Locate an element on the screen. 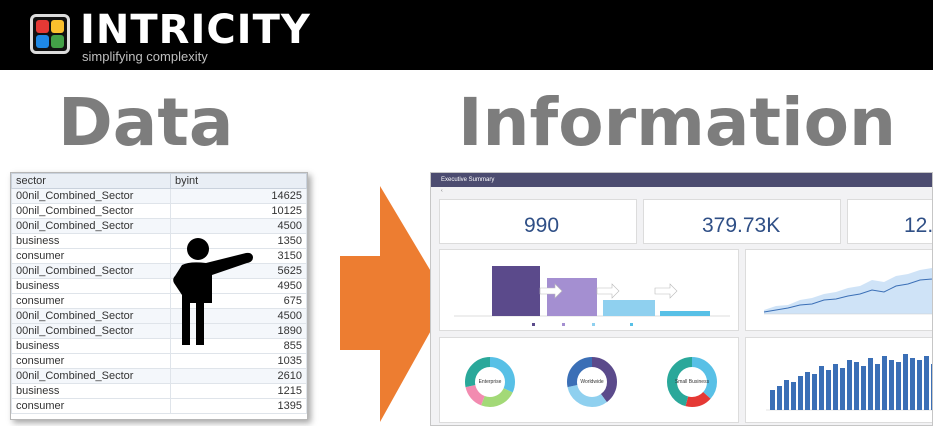  logo-green-square is located at coordinates (57, 41).